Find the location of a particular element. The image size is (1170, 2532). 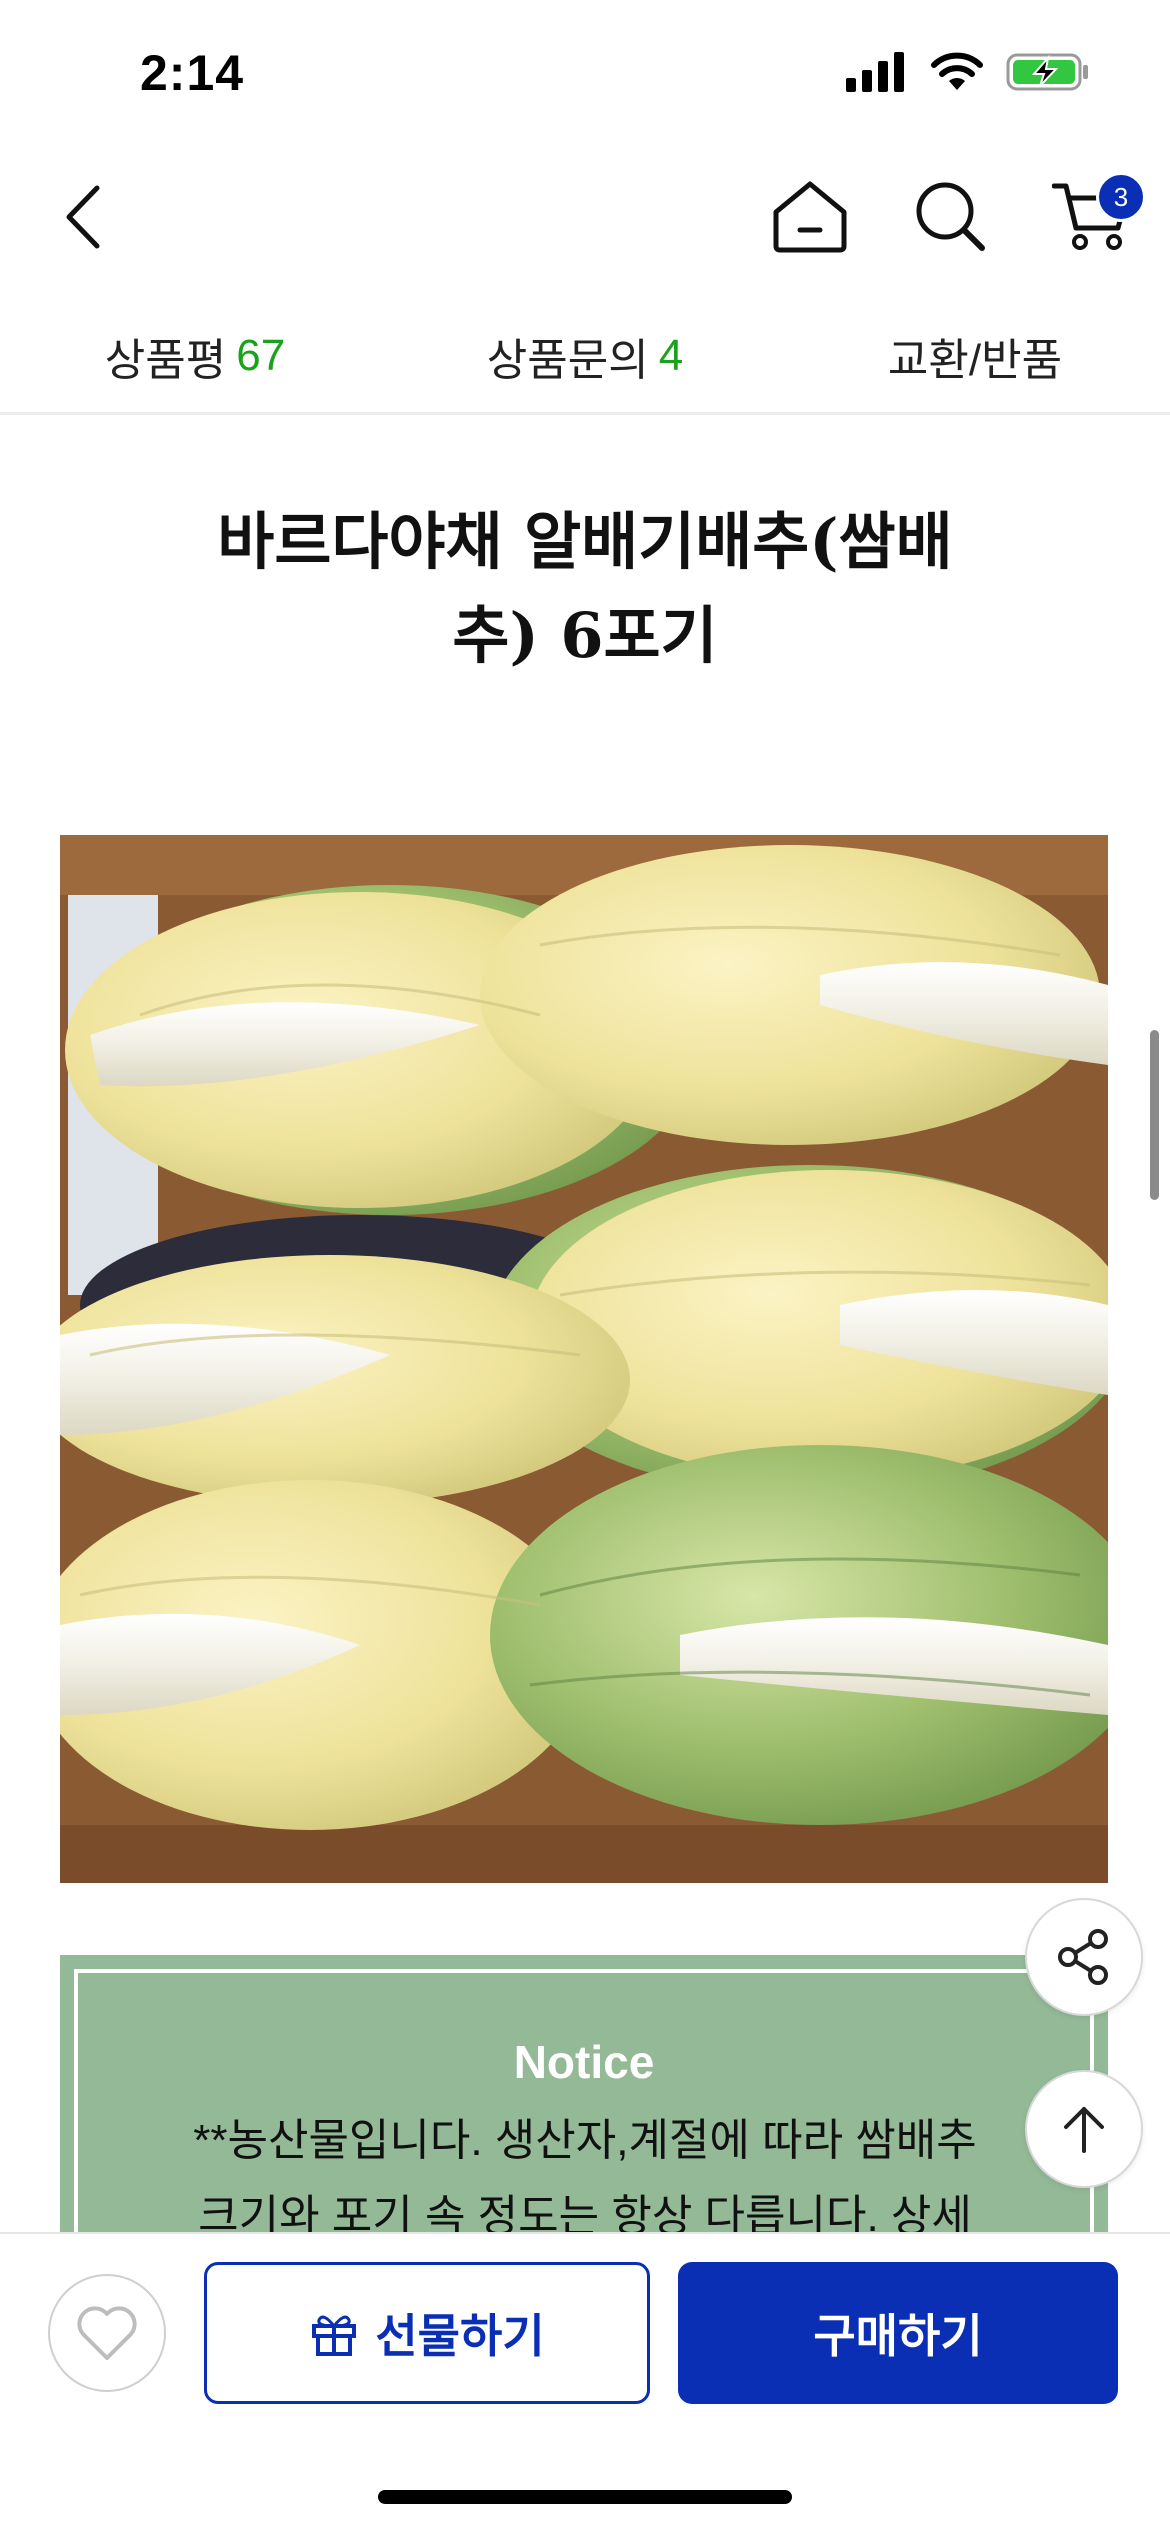

gift-button: 선물하기 is located at coordinates (427, 2333).